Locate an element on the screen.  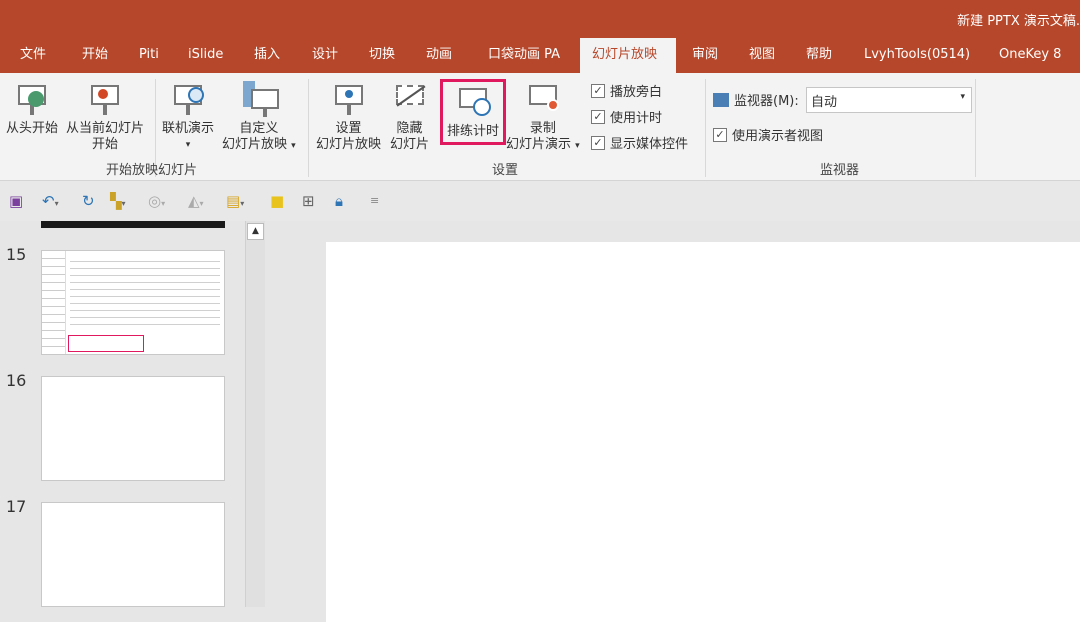
window-title: 新建 PPTX 演示文稿. is located at coordinates (1018, 21).